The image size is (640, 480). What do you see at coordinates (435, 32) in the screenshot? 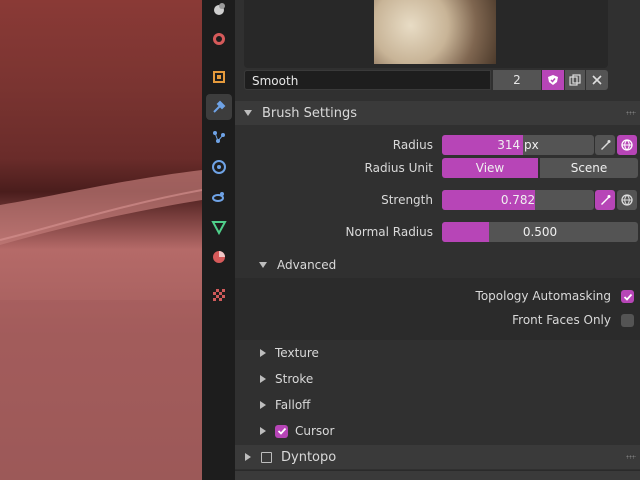
I see `brush-thumbnail` at bounding box center [435, 32].